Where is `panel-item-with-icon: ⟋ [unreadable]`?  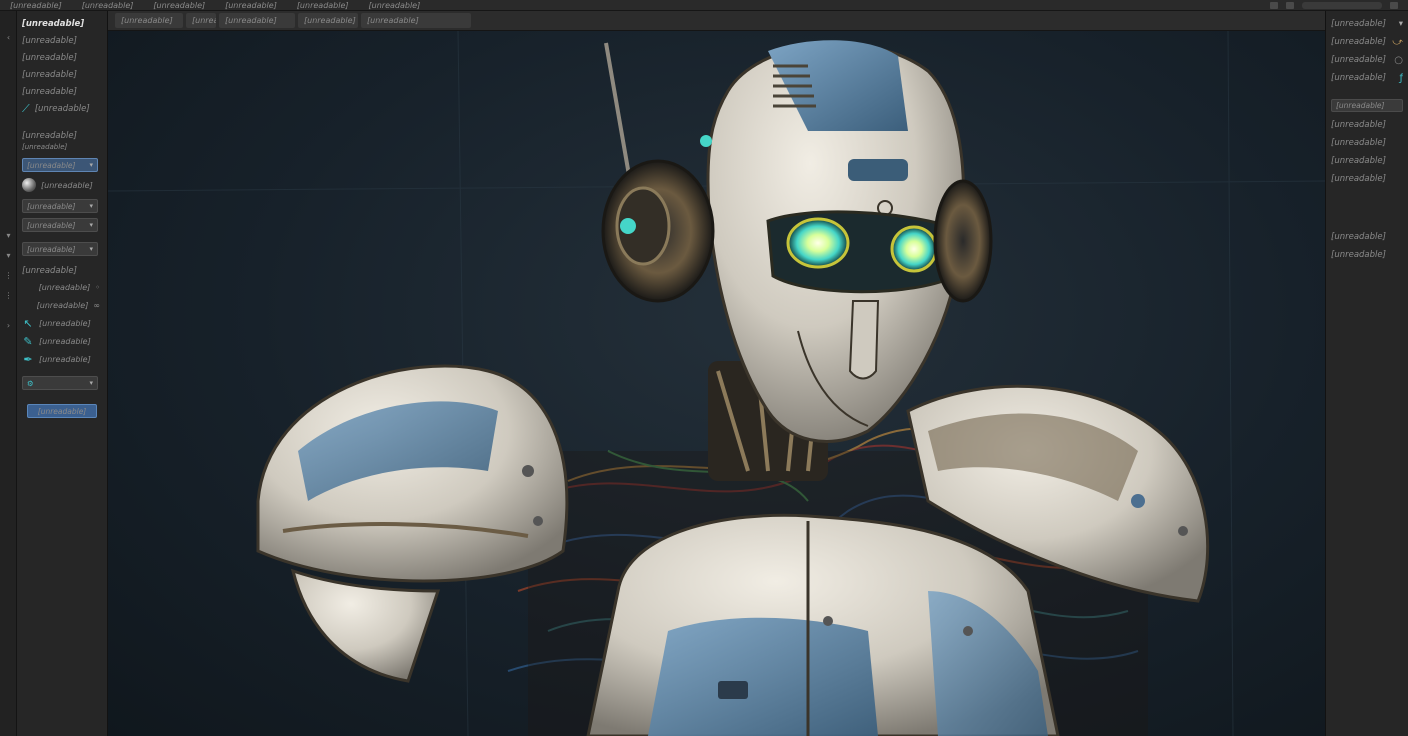 panel-item-with-icon: ⟋ [unreadable] is located at coordinates (62, 108).